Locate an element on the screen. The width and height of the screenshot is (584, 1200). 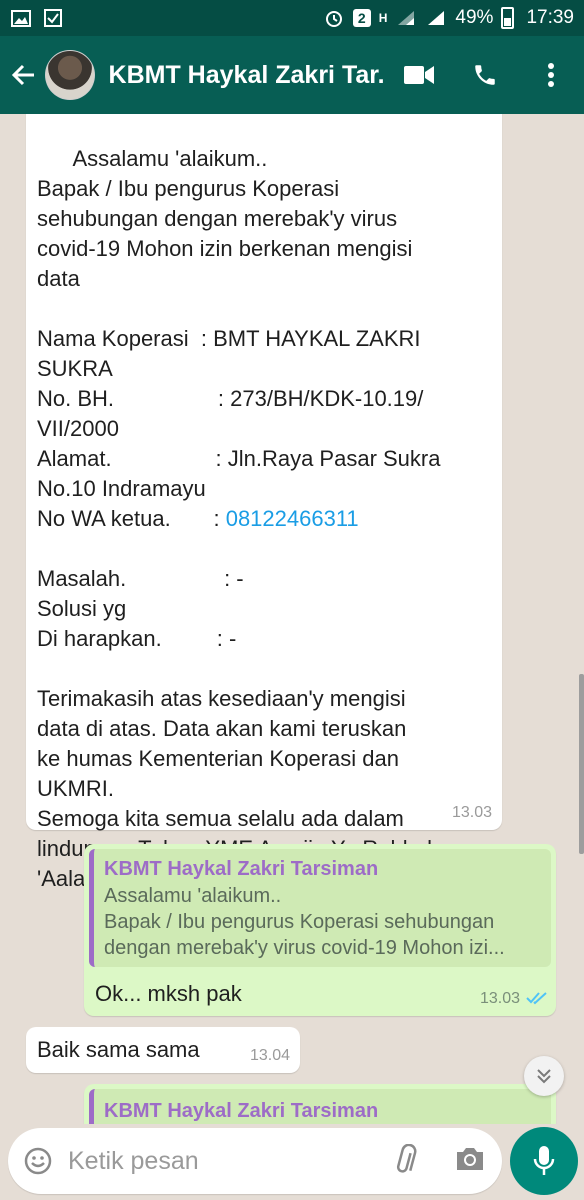
message-text: Baik sama sama is located at coordinates (118, 1049).